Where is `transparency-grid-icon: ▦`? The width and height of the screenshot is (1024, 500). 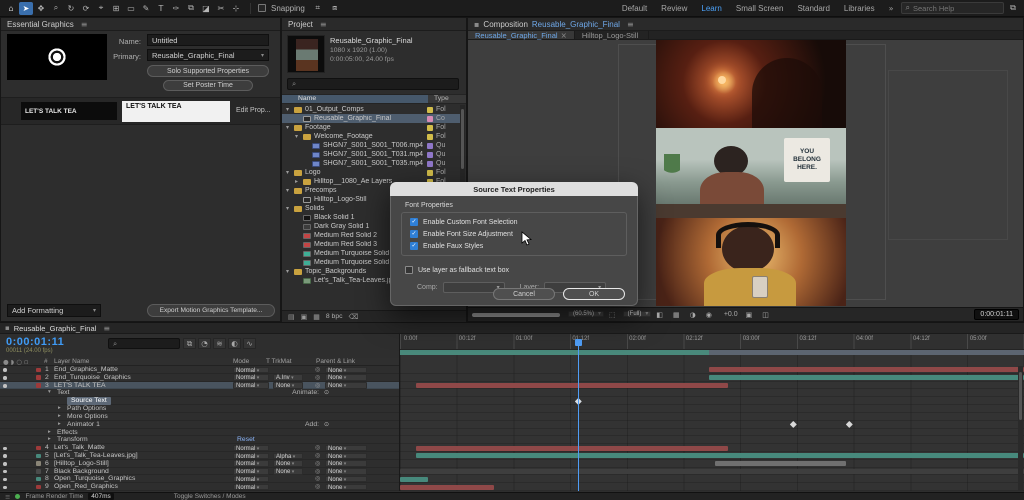
transparency-grid-icon: ▦ is located at coordinates (677, 315).